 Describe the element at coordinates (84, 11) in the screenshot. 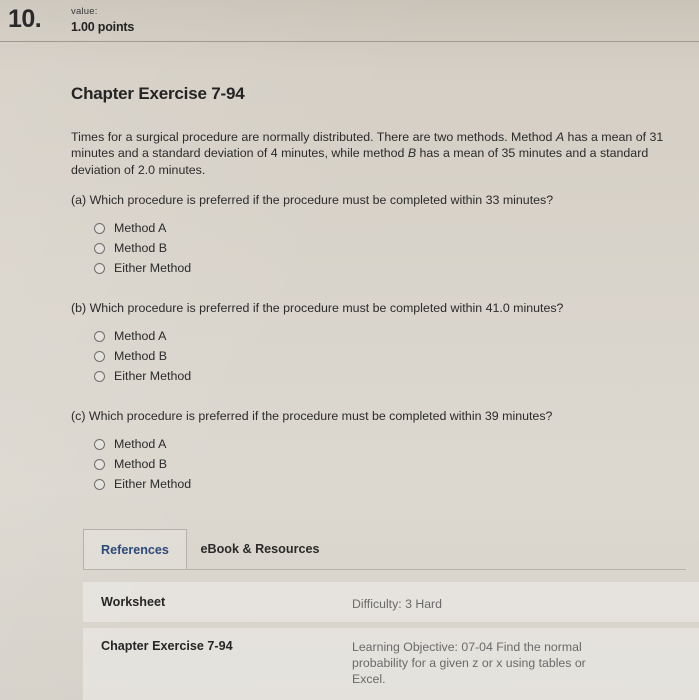

I see `value-label: value:` at that location.